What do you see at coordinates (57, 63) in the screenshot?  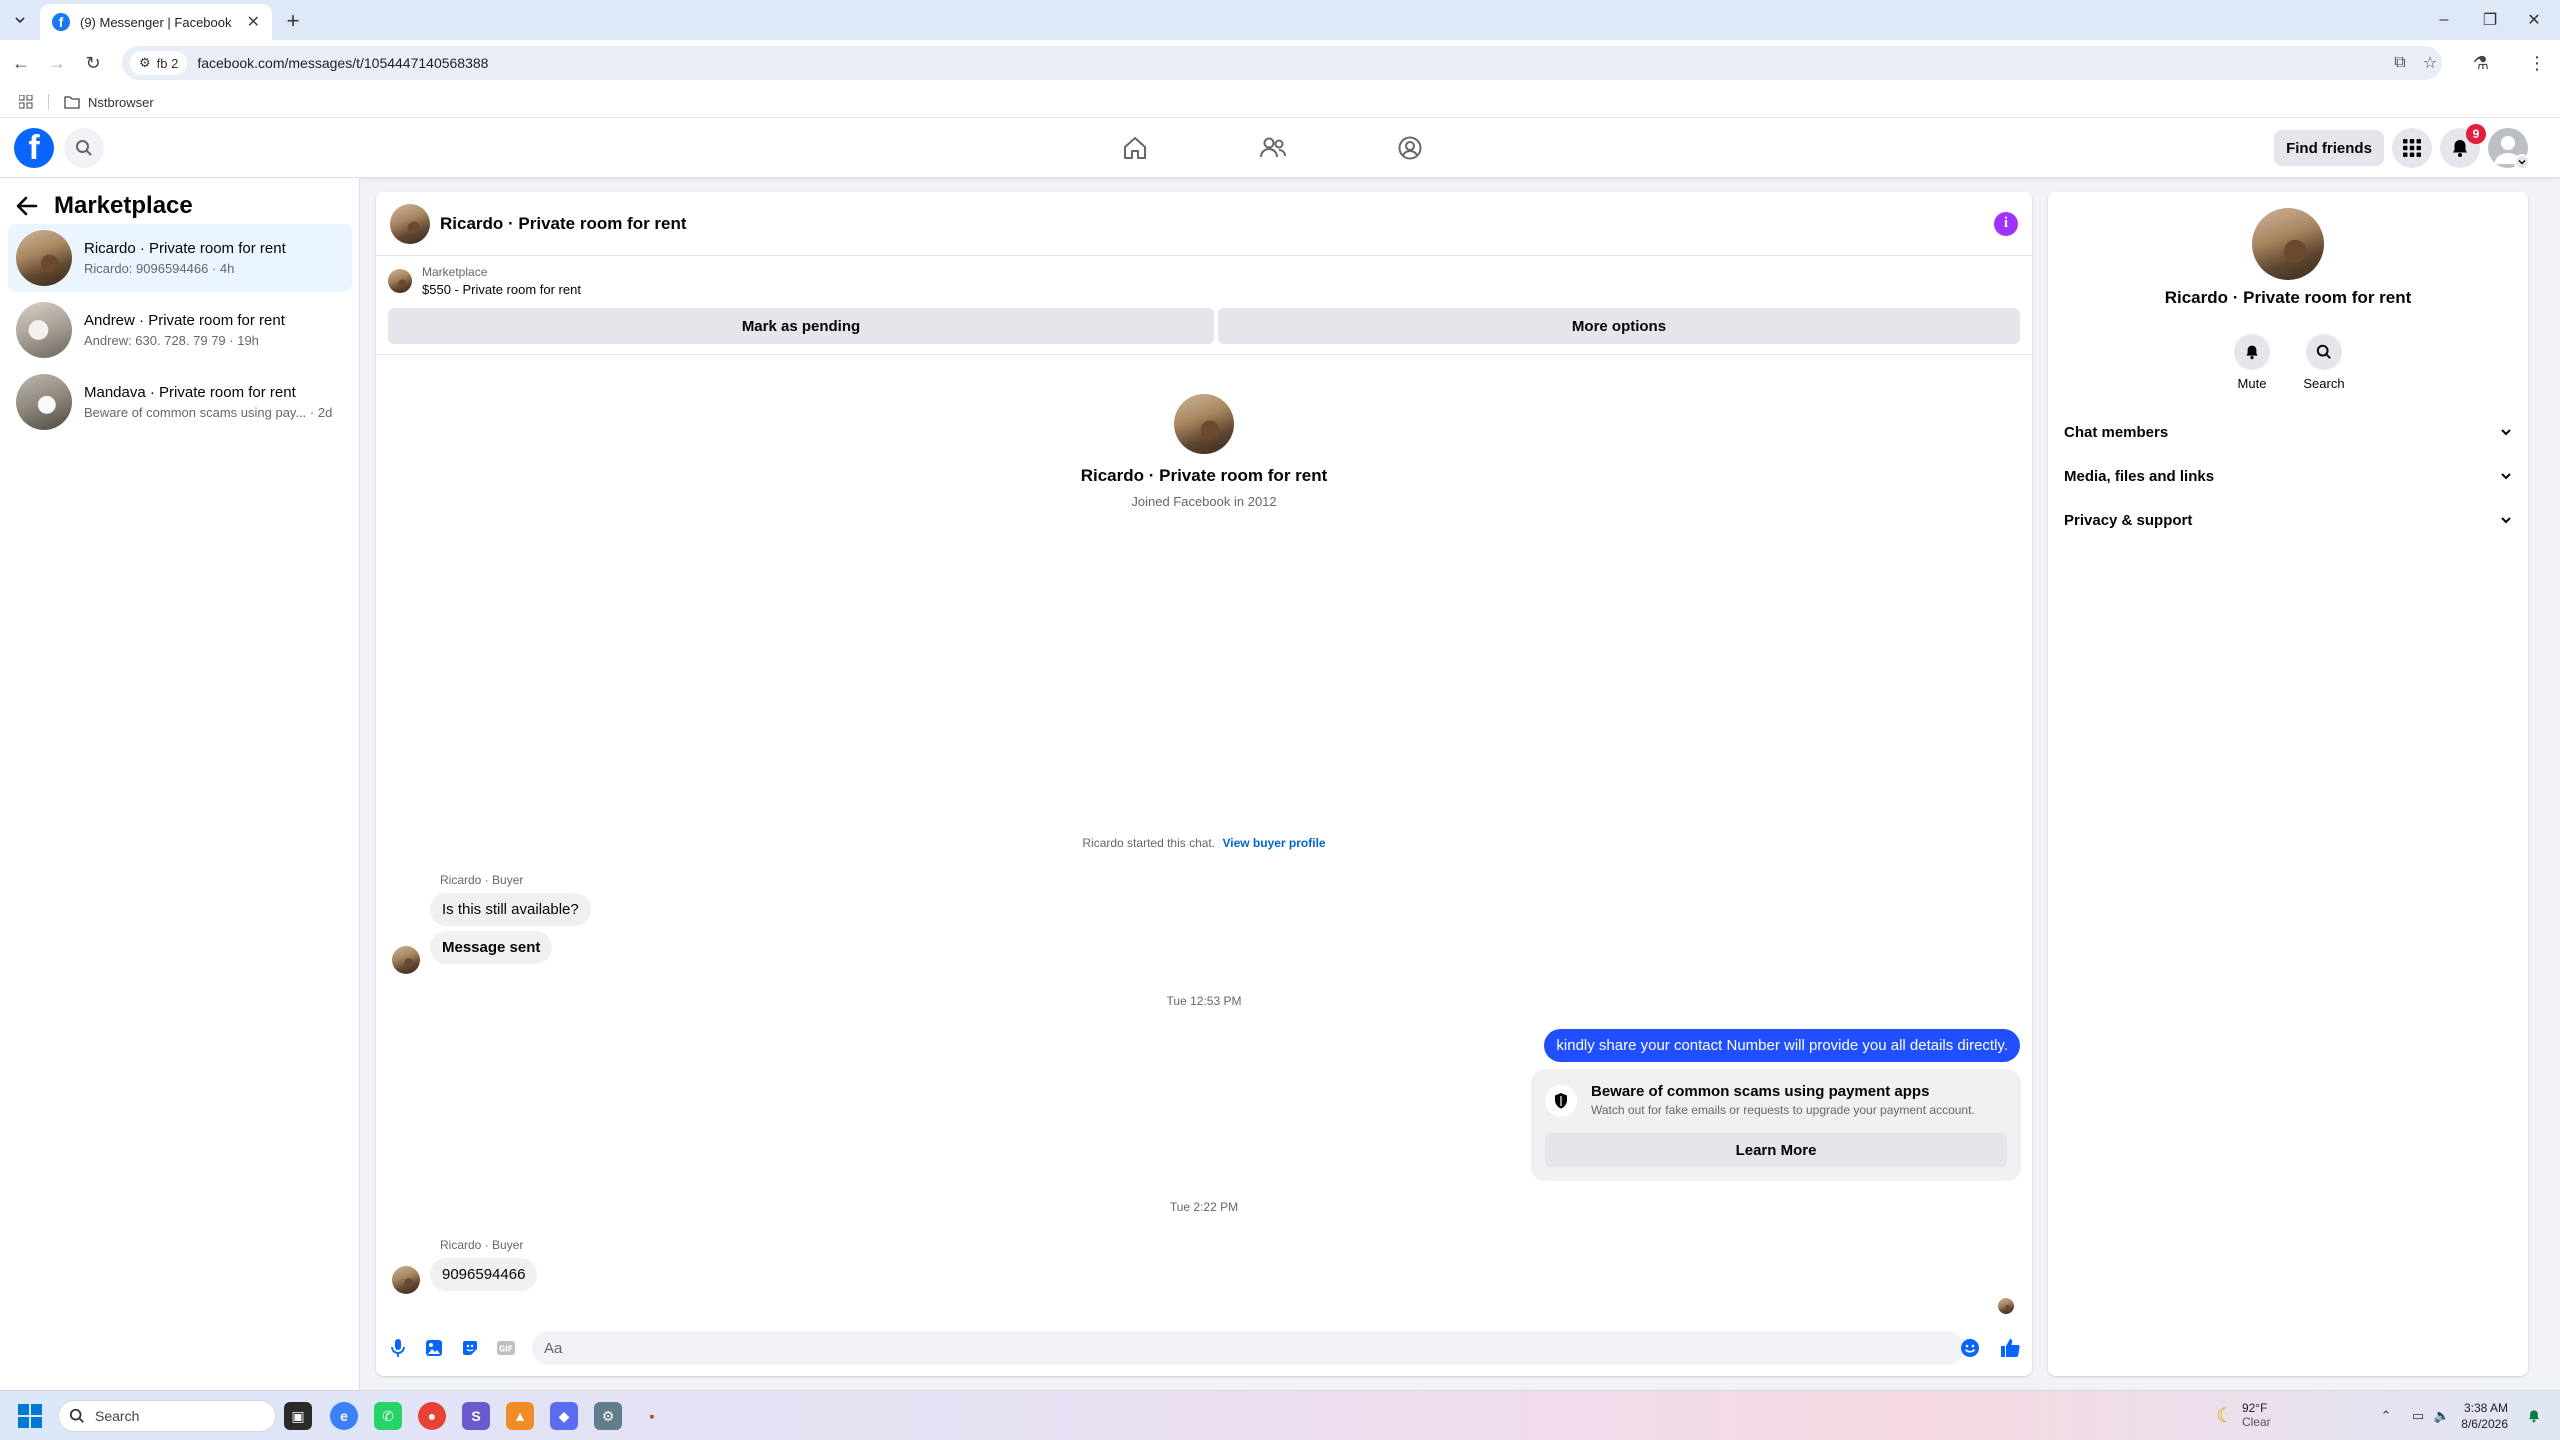 I see `forward-arrow-icon: →` at bounding box center [57, 63].